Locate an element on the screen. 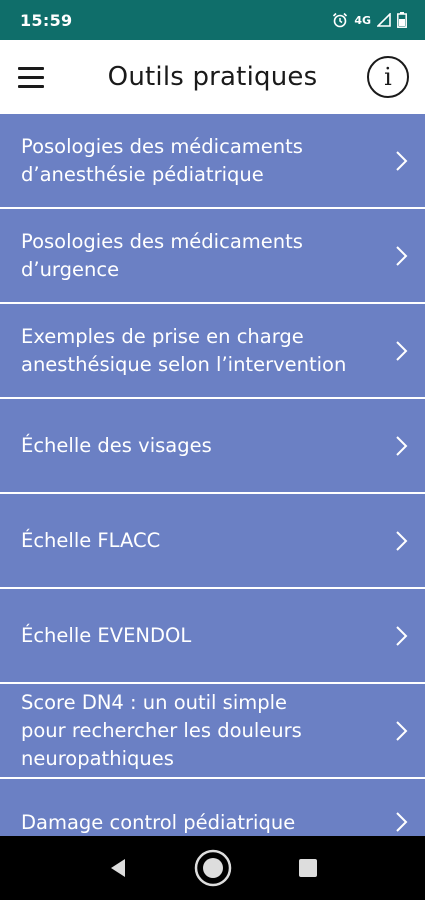  back-icon is located at coordinates (118, 868).